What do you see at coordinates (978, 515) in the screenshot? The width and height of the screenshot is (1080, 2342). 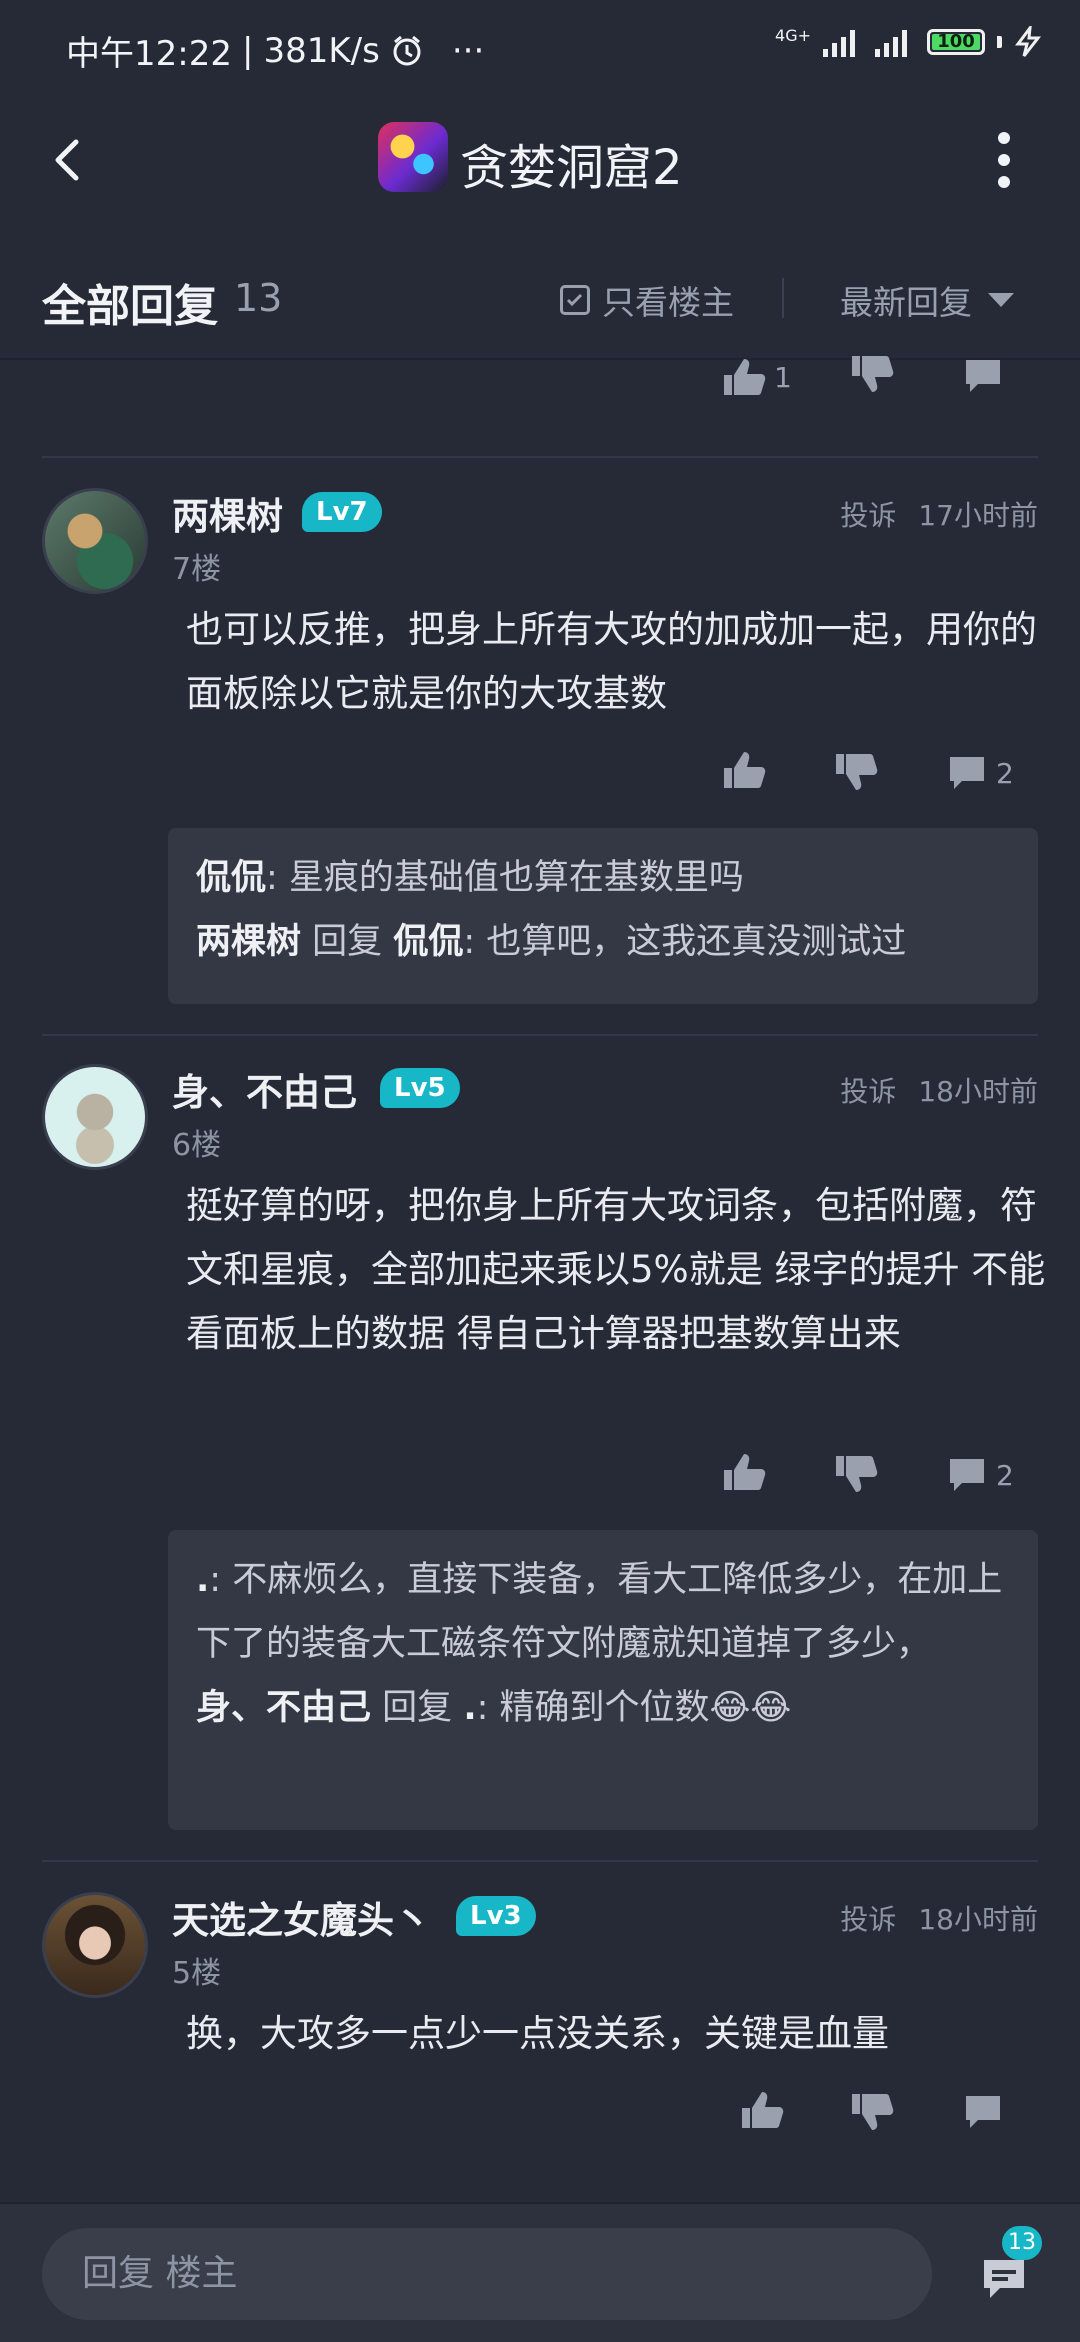 I see `timestamp: 17小时前` at bounding box center [978, 515].